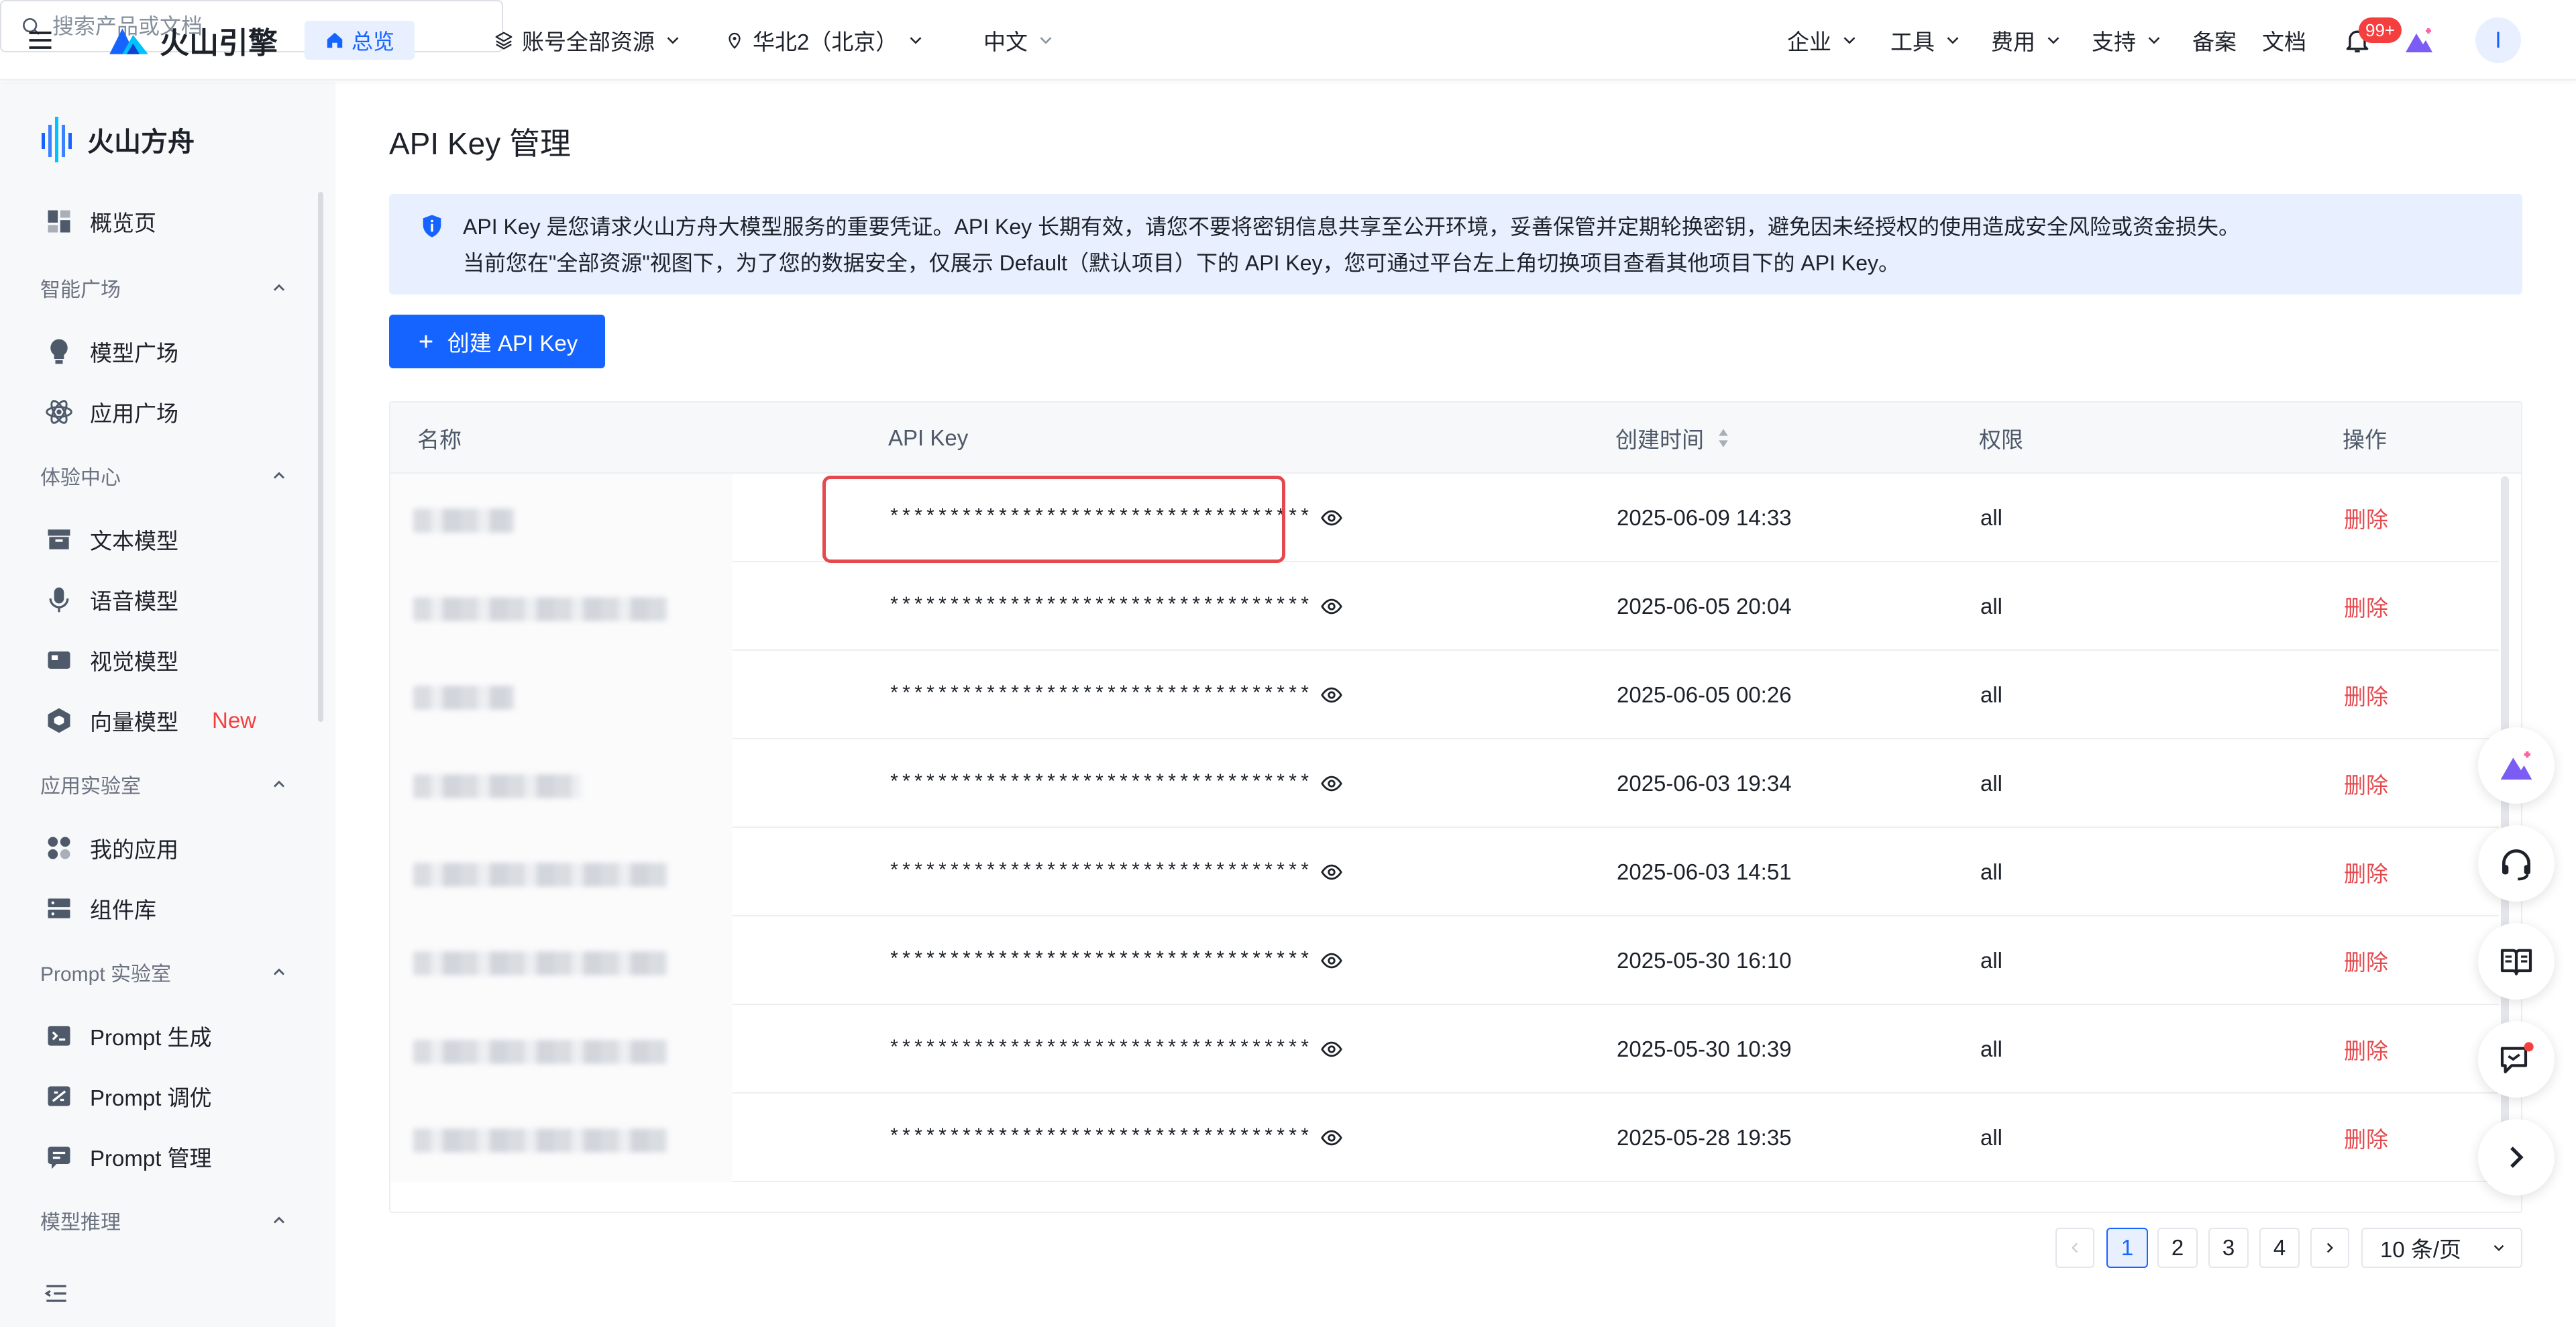  I want to click on sidebar-group-experience: 体验中心, so click(164, 475).